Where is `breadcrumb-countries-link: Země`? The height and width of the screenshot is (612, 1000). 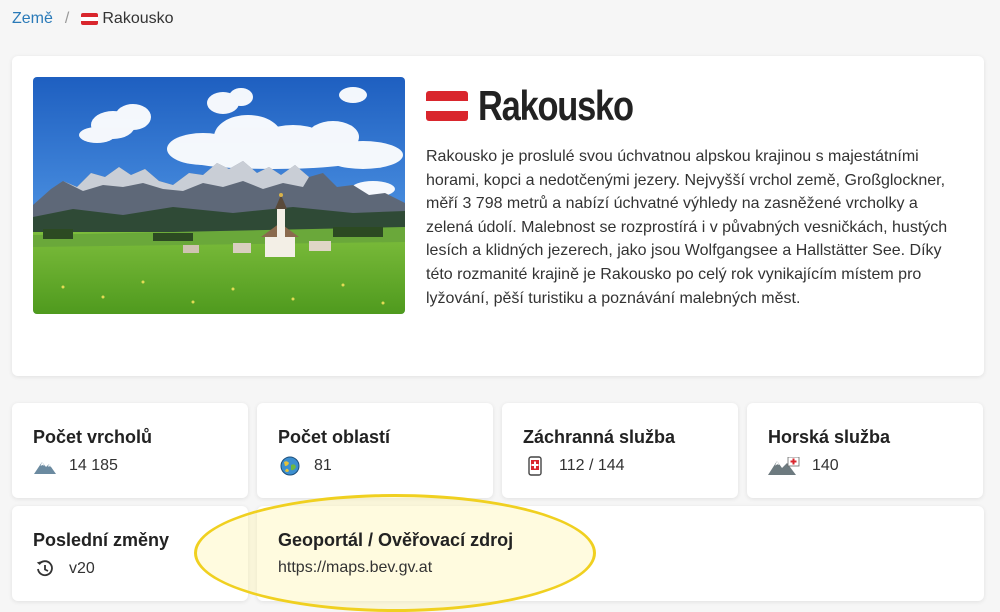
breadcrumb-countries-link: Země is located at coordinates (32, 19).